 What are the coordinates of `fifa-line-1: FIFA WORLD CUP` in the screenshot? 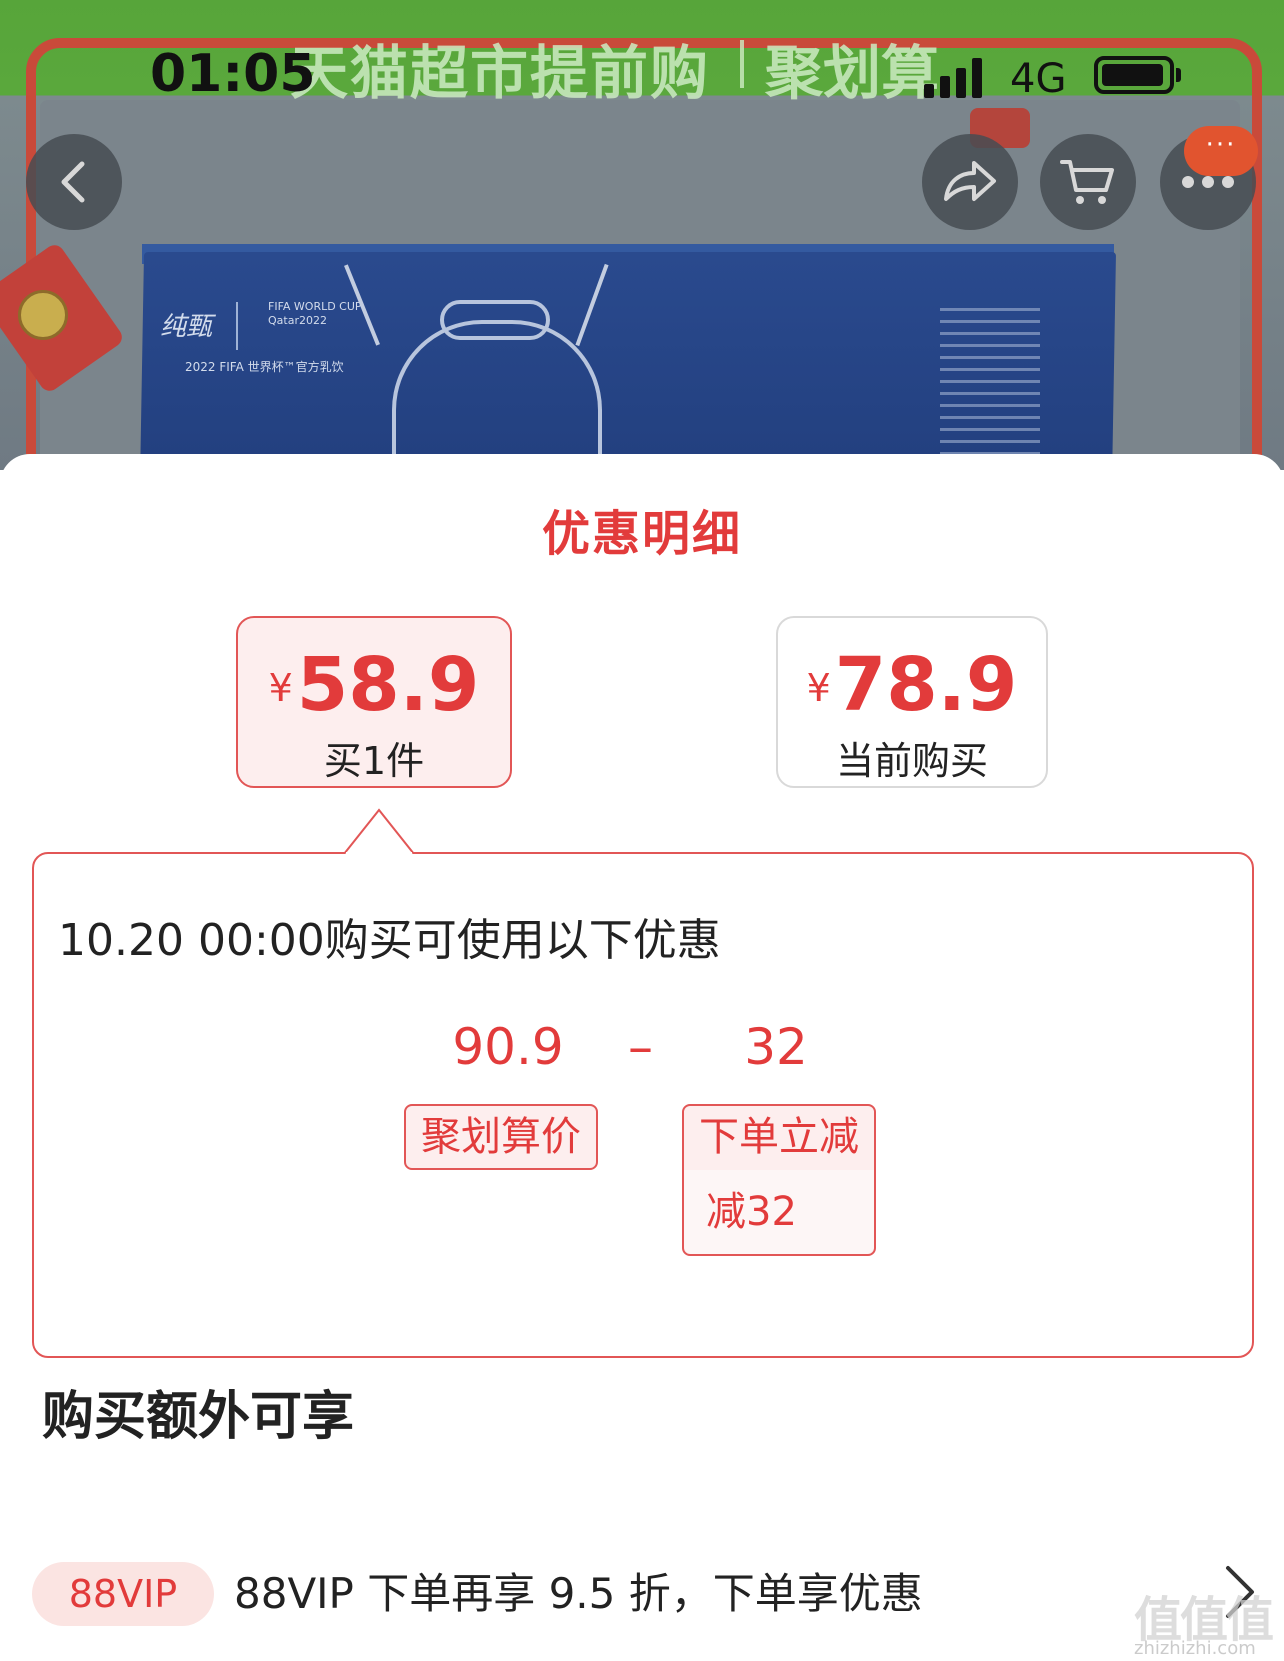 It's located at (315, 306).